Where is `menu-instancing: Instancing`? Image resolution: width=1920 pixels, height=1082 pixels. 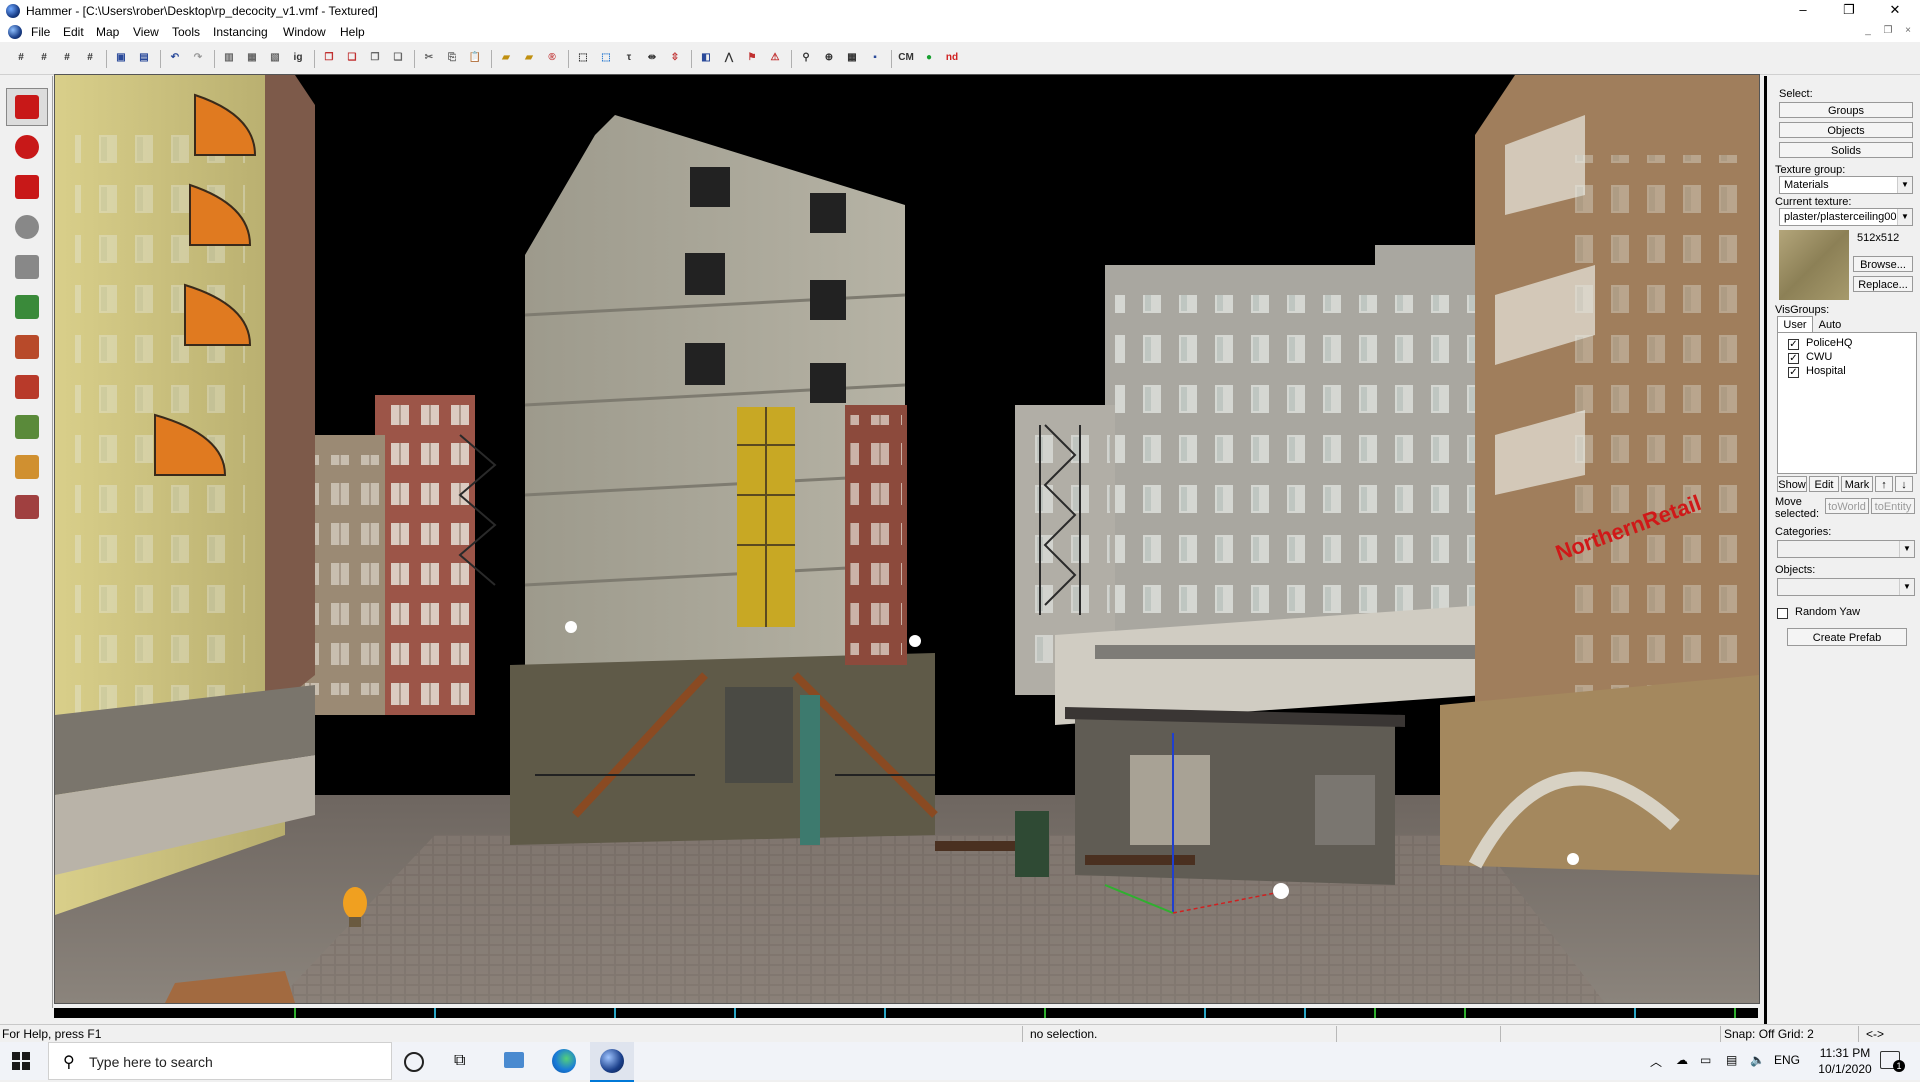 menu-instancing: Instancing is located at coordinates (240, 32).